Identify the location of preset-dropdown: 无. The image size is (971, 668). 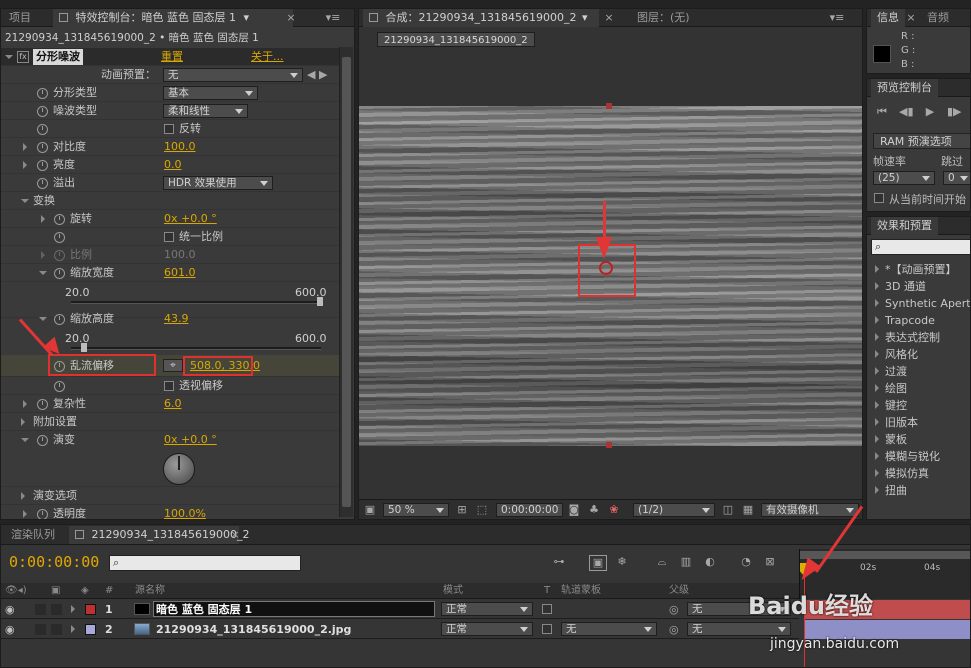
(233, 75).